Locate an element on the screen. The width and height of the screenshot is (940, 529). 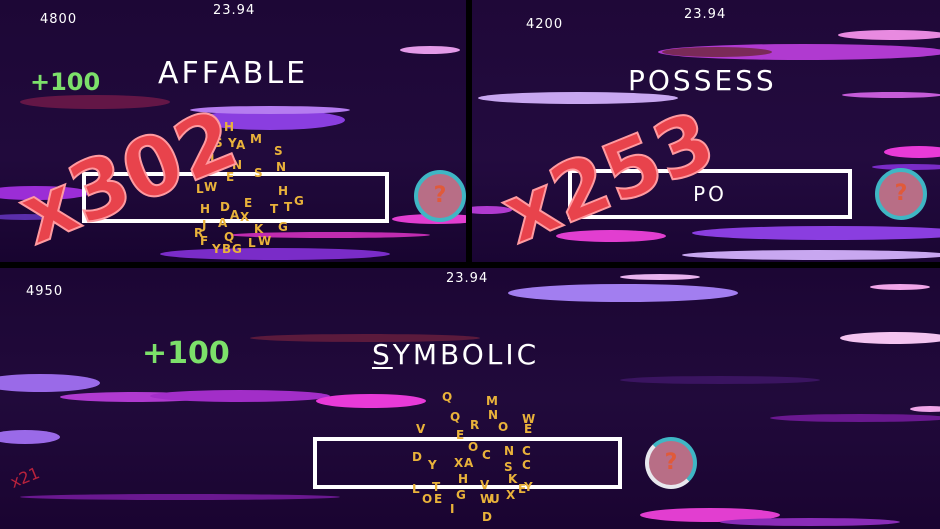
target-word: SYMBOLIC is located at coordinates (455, 354).